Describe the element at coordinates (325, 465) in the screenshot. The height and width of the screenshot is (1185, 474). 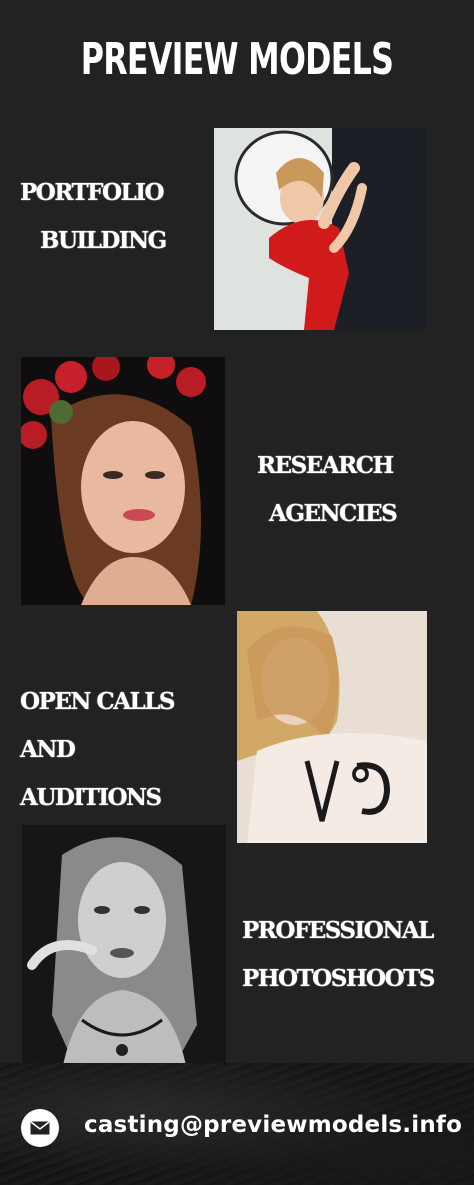
I see `label-line: RESEARCH` at that location.